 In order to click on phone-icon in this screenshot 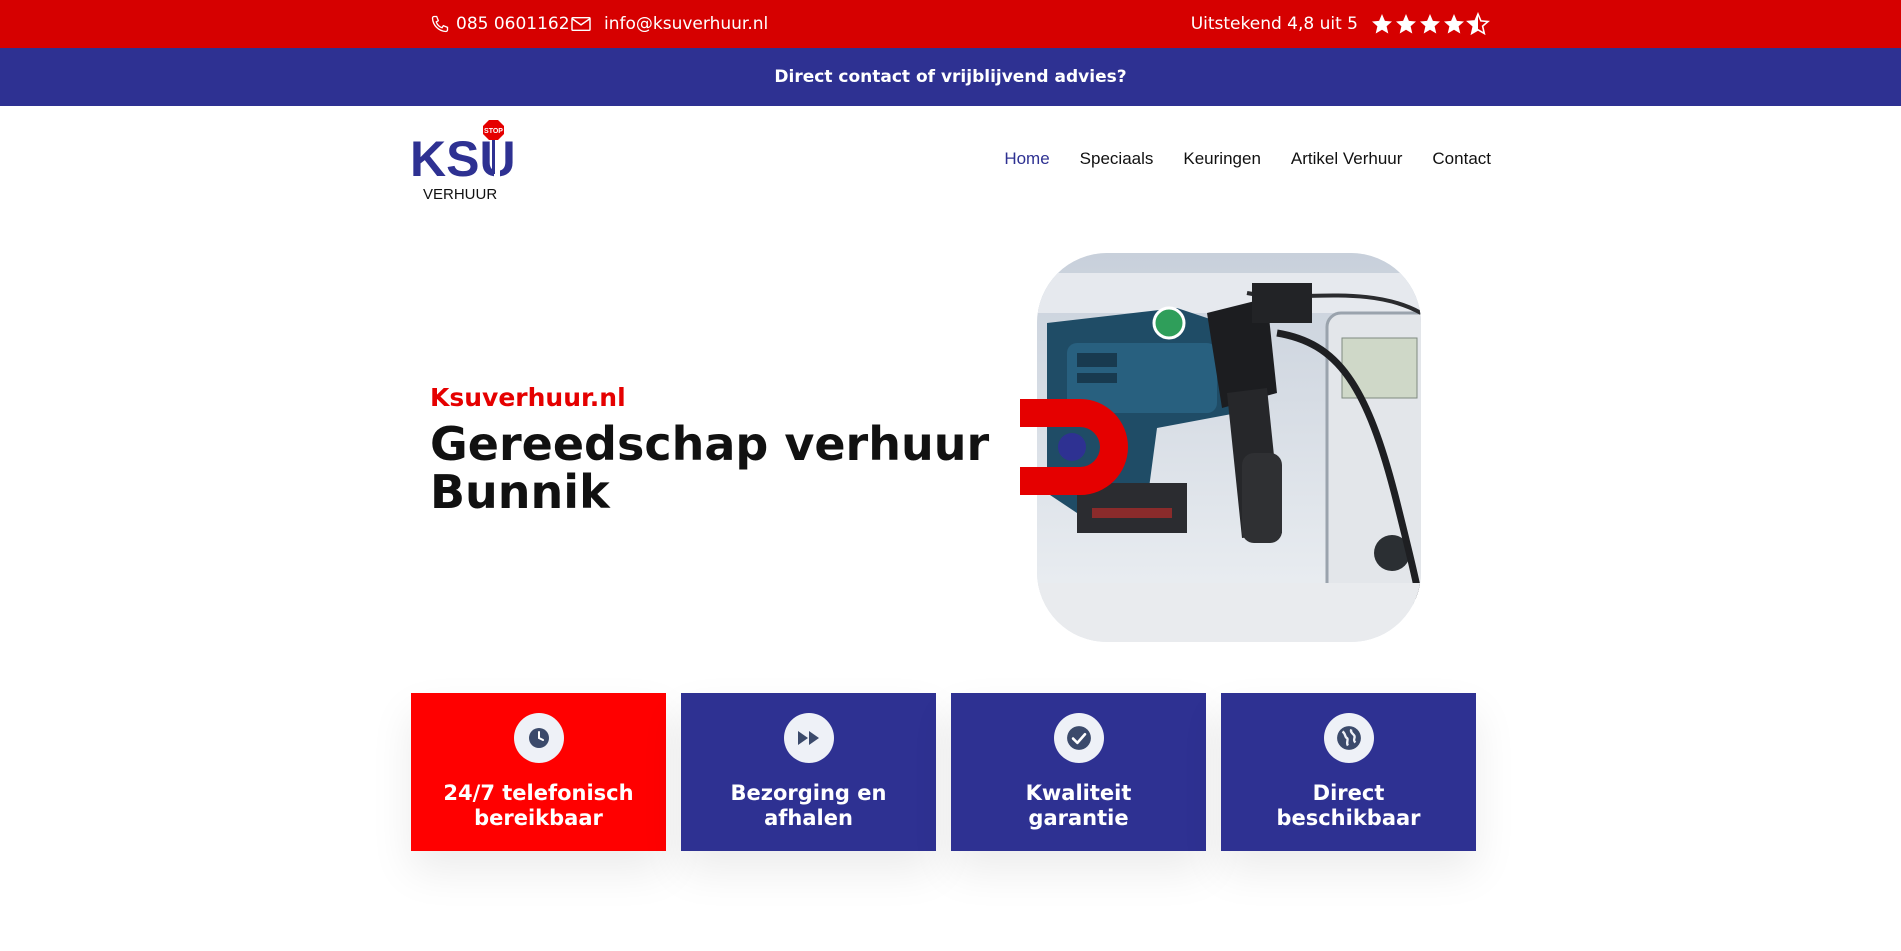, I will do `click(440, 24)`.